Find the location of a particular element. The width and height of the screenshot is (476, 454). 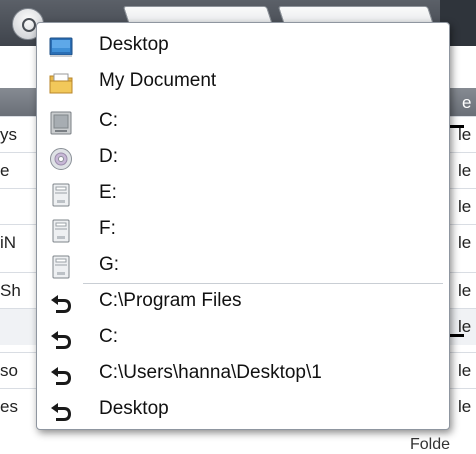

file-name: so is located at coordinates (9, 370).